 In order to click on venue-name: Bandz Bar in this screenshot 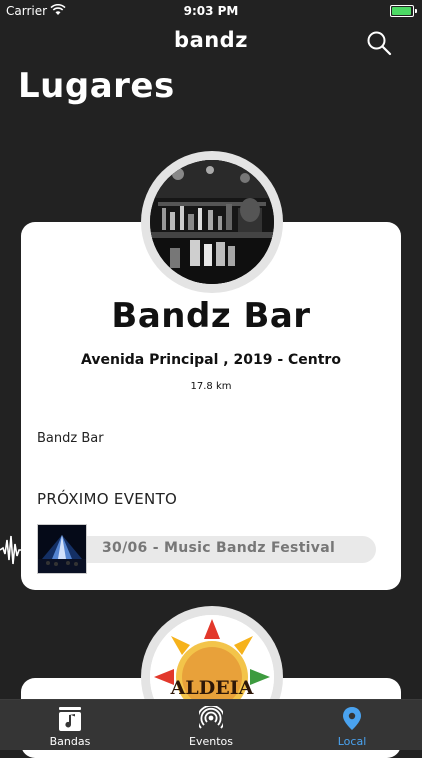, I will do `click(211, 316)`.